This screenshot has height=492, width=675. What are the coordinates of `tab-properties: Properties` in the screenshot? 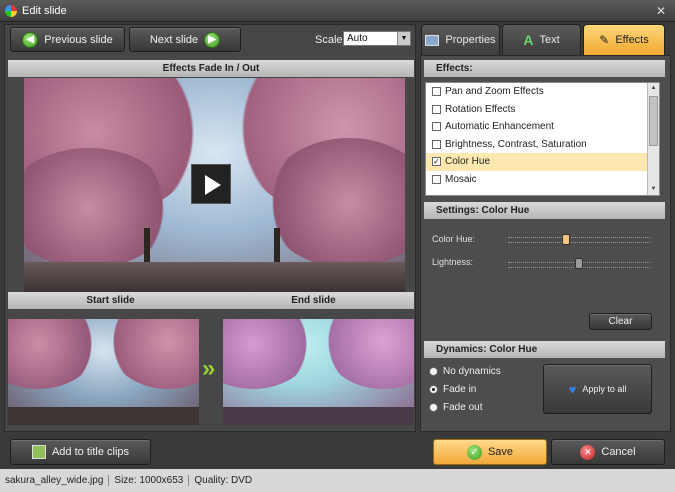 It's located at (460, 39).